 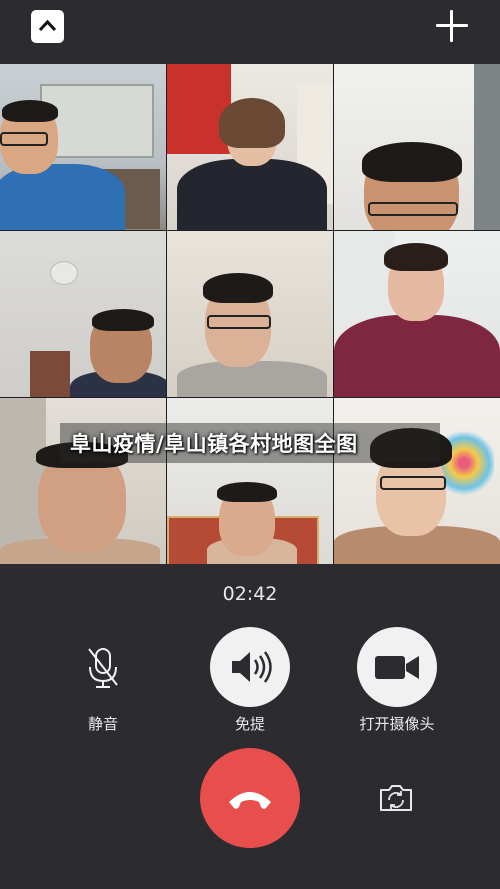 I want to click on chevron-up-icon, so click(x=47, y=25).